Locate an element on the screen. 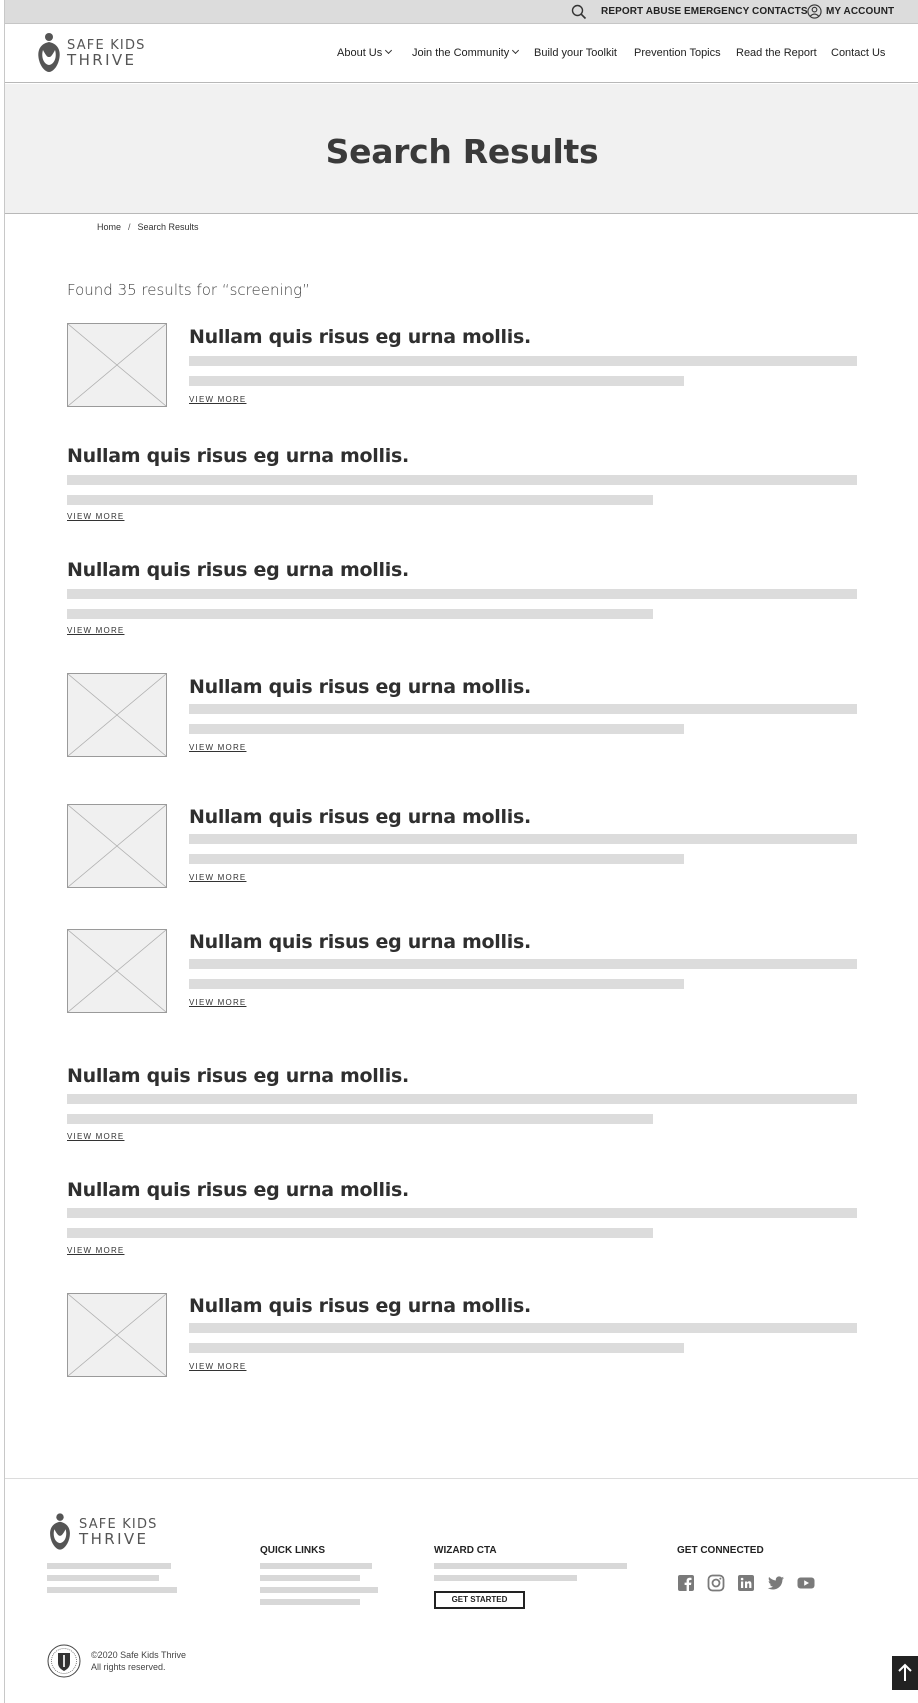 This screenshot has width=918, height=1703. get-started-button: GET STARTED is located at coordinates (479, 1600).